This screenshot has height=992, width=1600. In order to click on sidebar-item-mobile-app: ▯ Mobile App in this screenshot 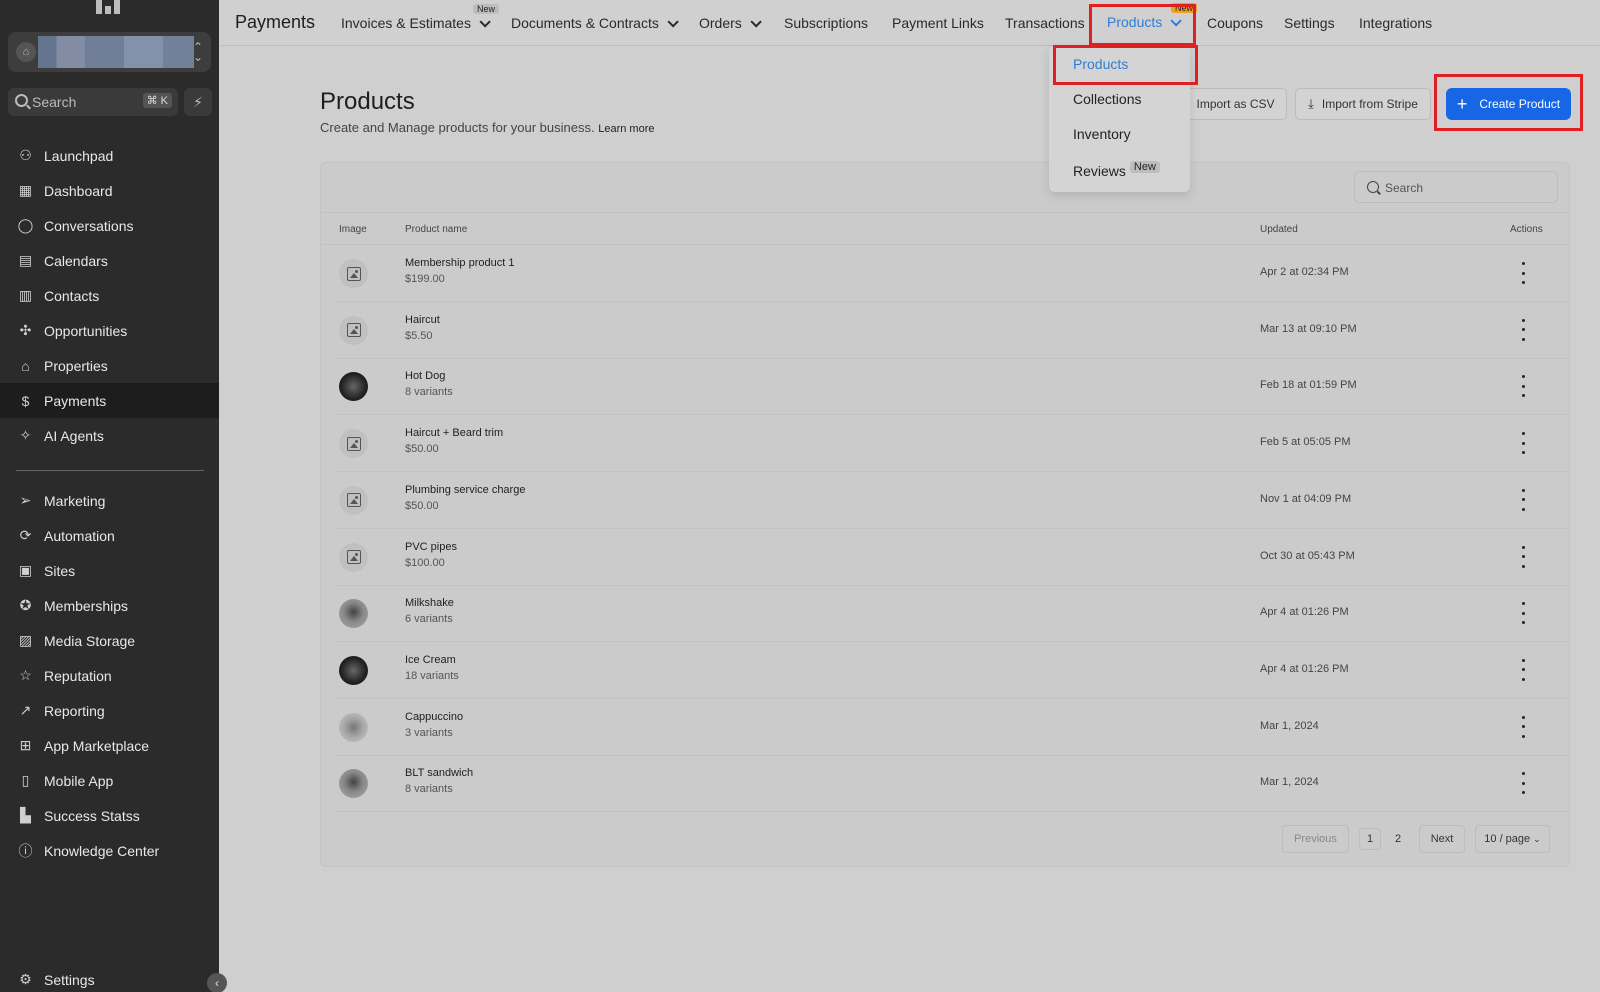, I will do `click(109, 780)`.